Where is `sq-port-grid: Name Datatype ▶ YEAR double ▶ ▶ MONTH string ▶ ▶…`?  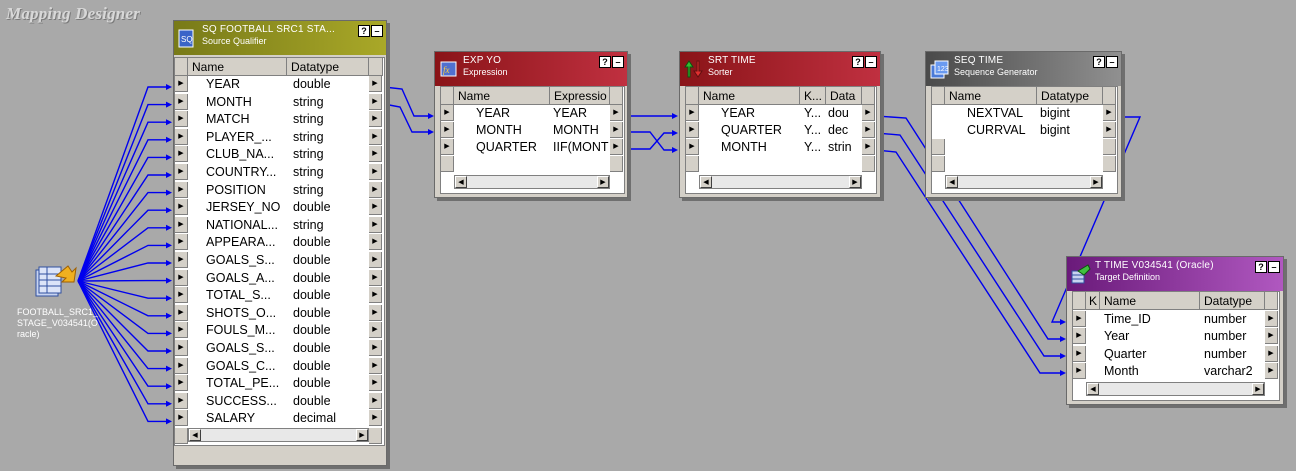 sq-port-grid: Name Datatype ▶ YEAR double ▶ ▶ MONTH string ▶ ▶… is located at coordinates (279, 251).